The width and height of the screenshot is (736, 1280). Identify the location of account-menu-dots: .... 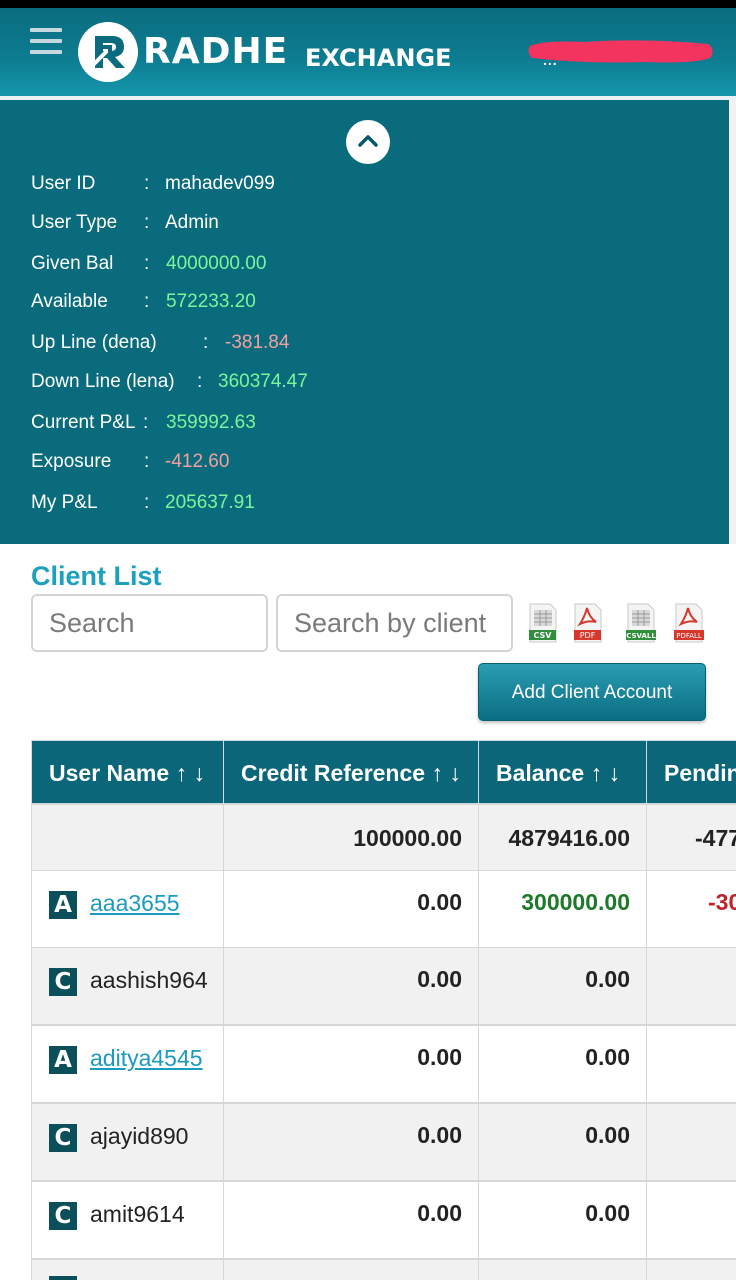
(550, 60).